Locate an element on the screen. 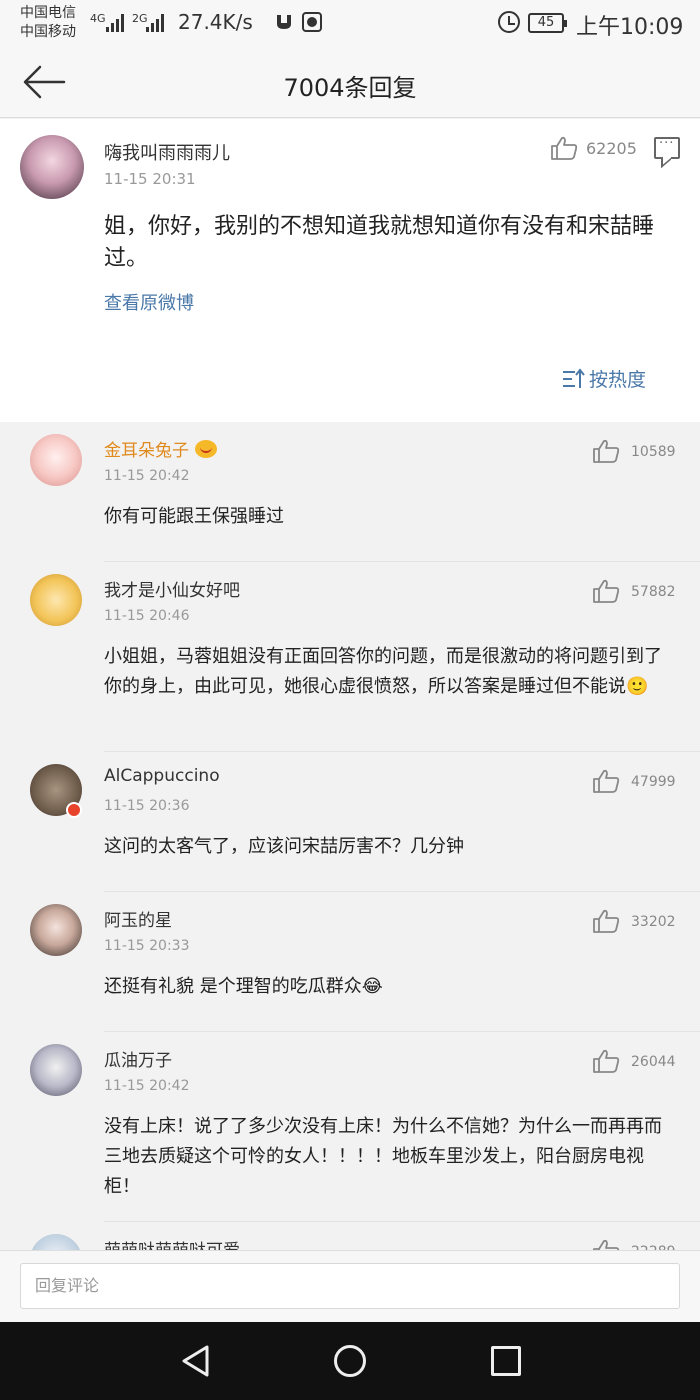  like-count: 10589 is located at coordinates (653, 452).